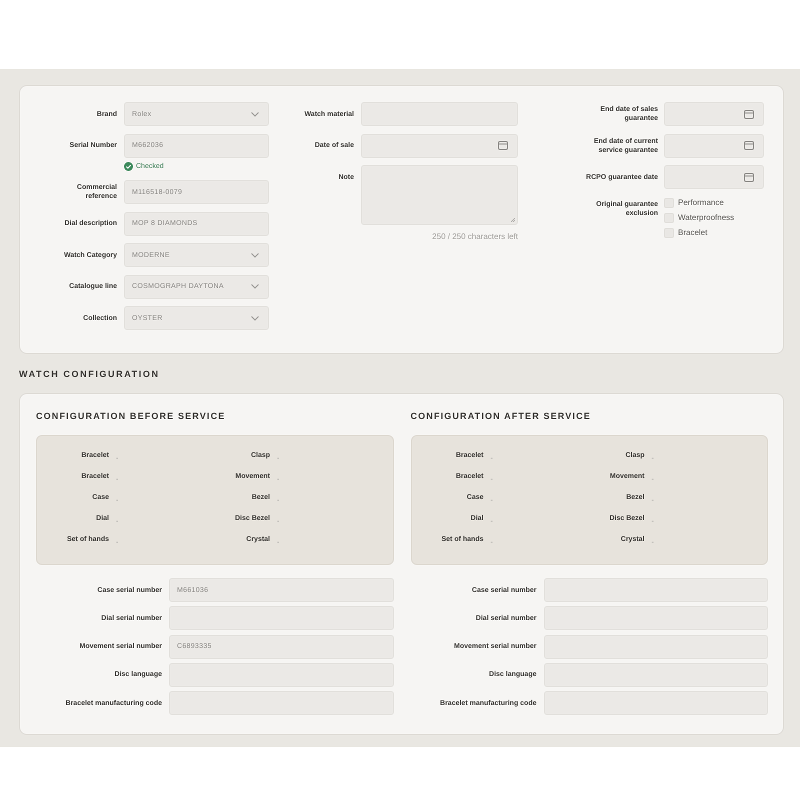 This screenshot has width=800, height=800. What do you see at coordinates (513, 220) in the screenshot?
I see `resize-handle-icon` at bounding box center [513, 220].